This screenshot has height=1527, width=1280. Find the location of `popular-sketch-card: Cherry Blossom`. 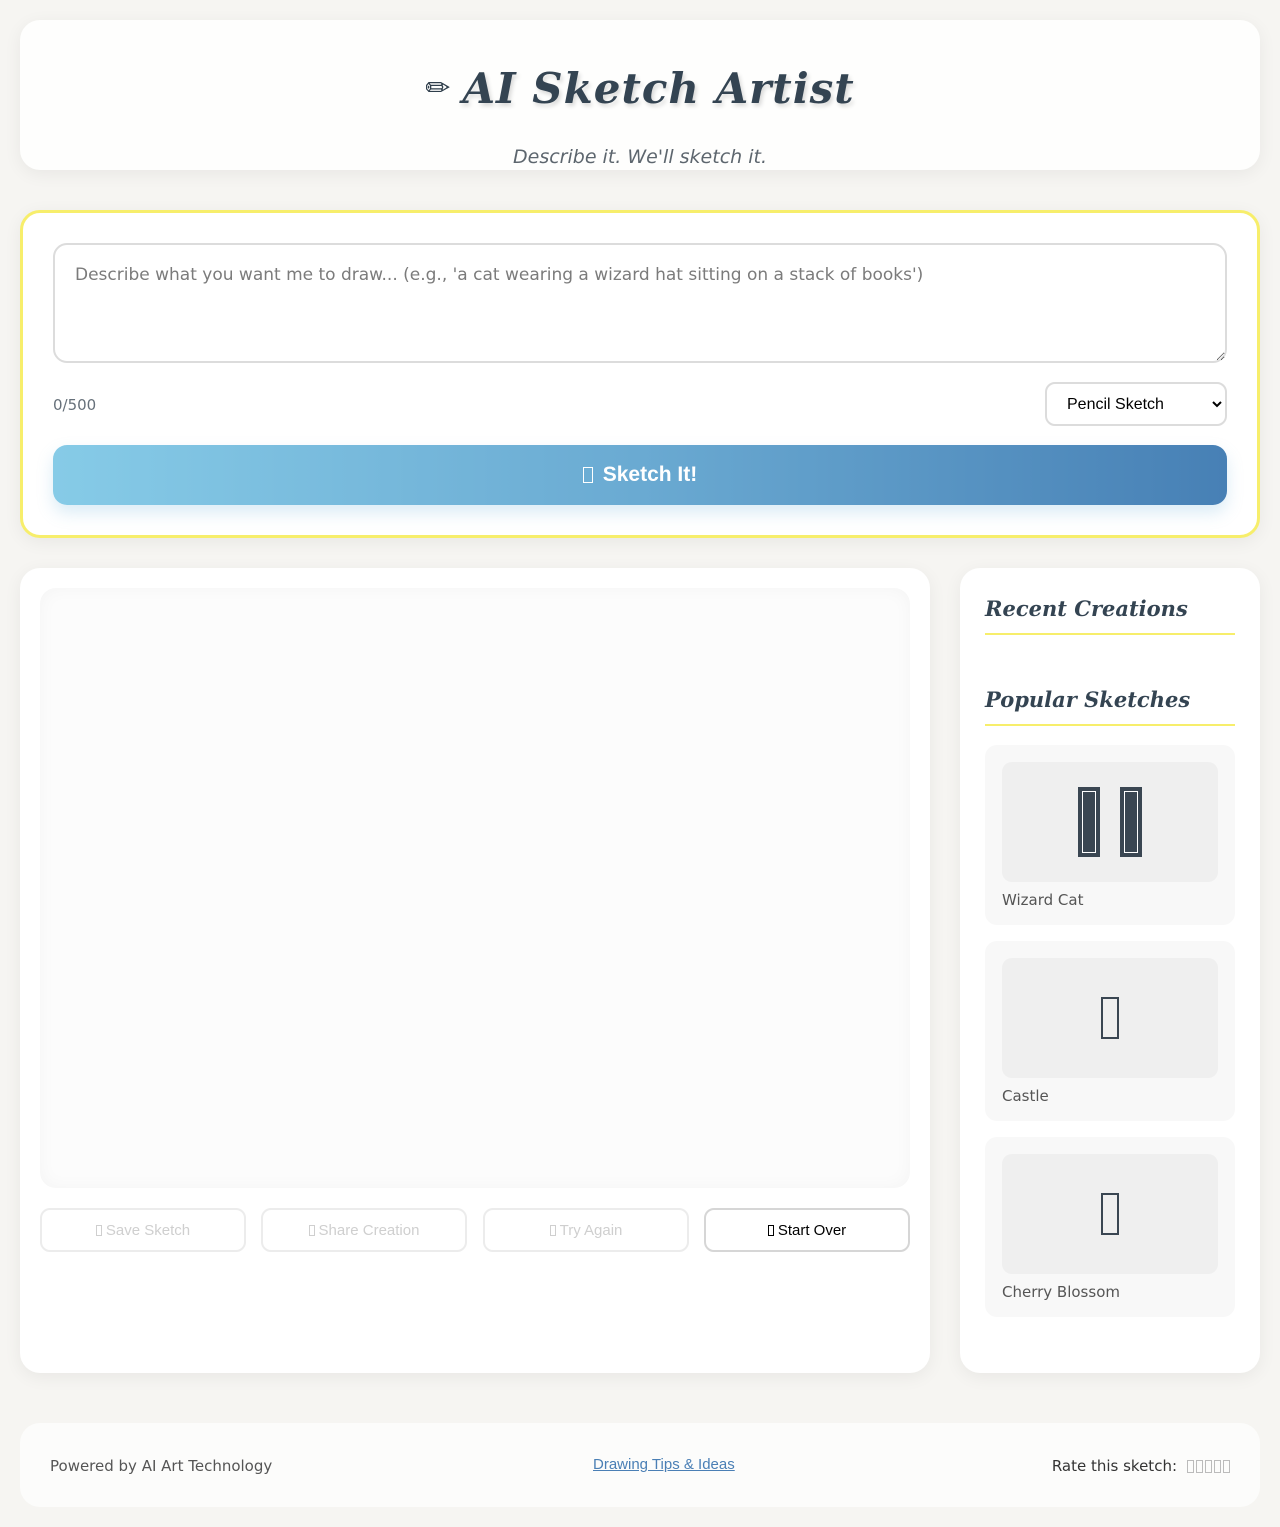

popular-sketch-card: Cherry Blossom is located at coordinates (1110, 1227).